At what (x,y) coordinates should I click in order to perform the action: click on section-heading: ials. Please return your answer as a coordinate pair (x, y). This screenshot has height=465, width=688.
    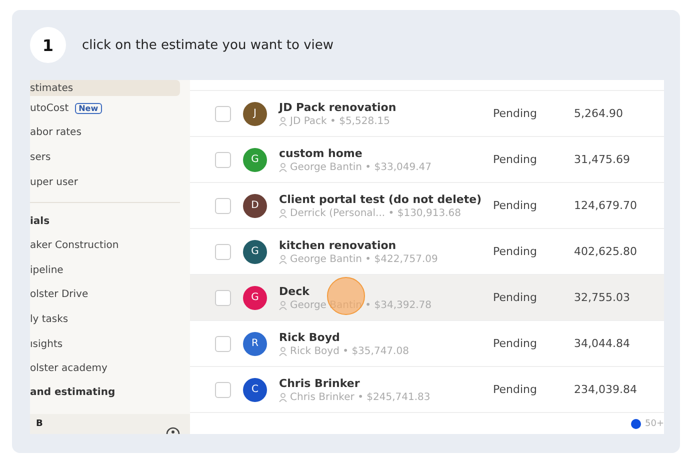
    Looking at the image, I should click on (40, 221).